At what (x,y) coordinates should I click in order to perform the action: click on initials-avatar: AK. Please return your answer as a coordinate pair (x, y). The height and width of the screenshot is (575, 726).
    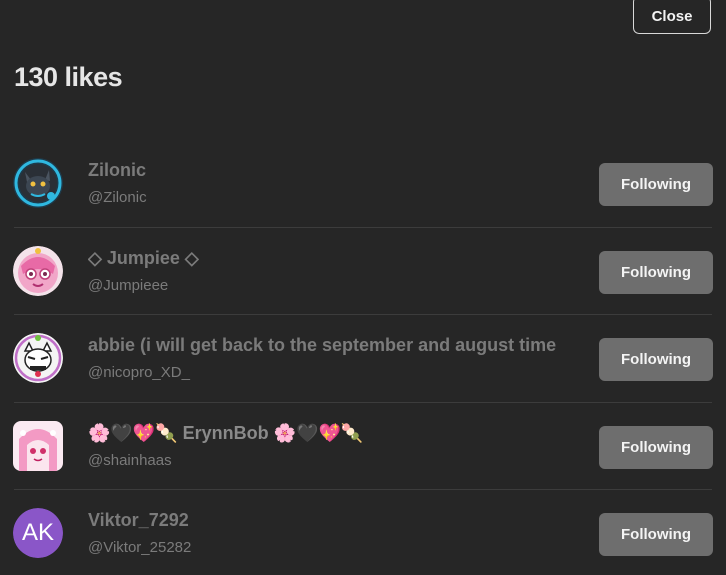
    Looking at the image, I should click on (38, 533).